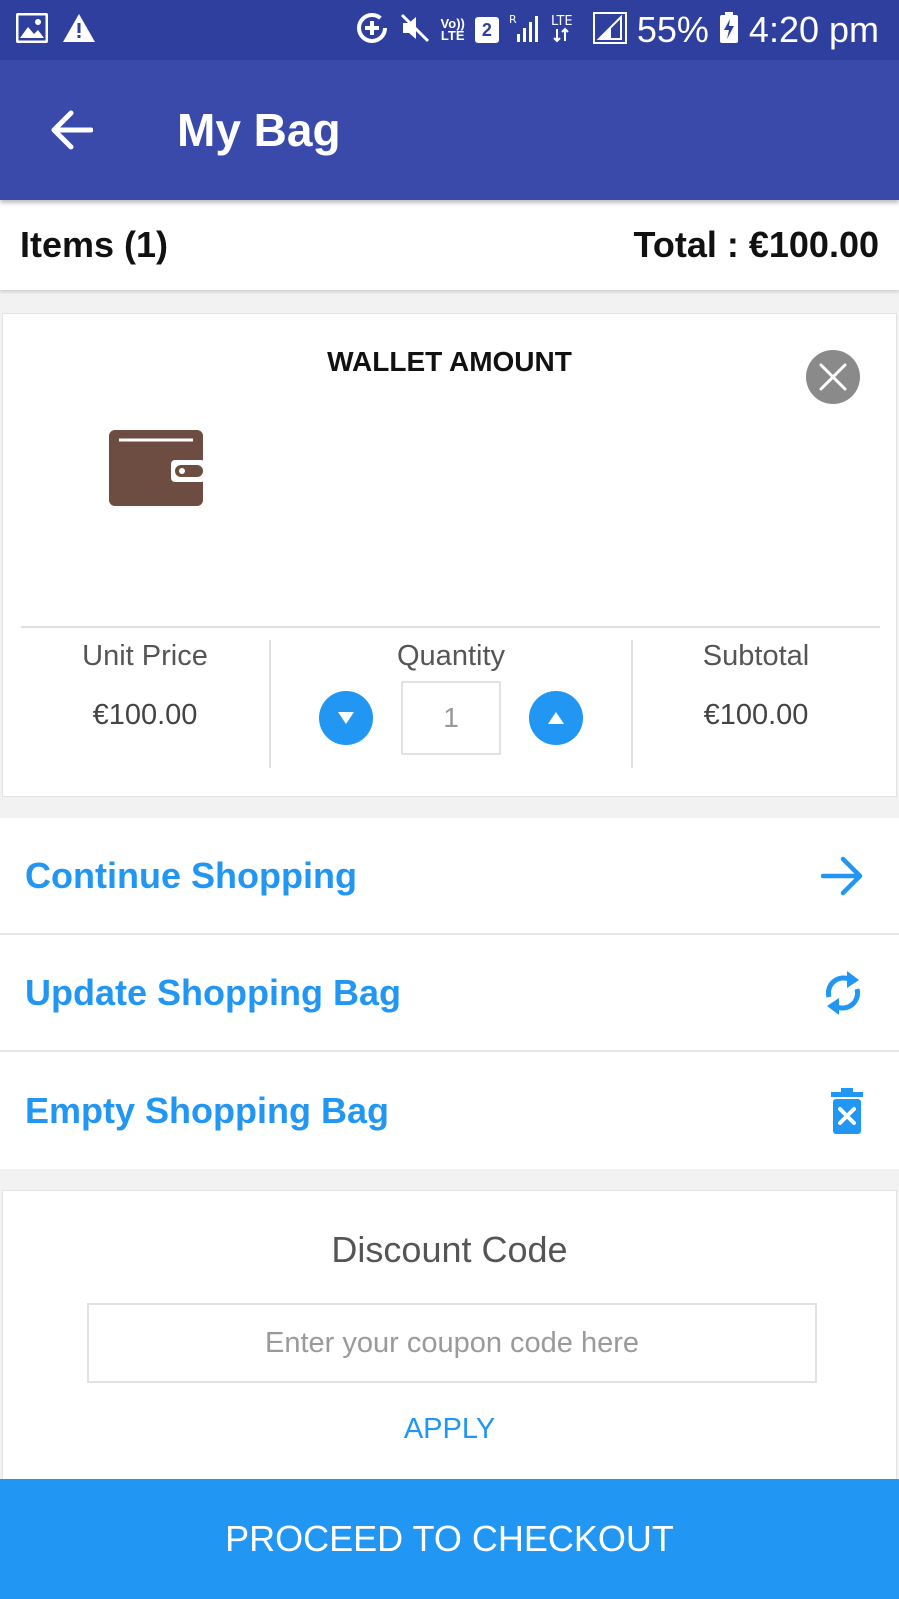 This screenshot has height=1599, width=899. I want to click on arrow-left-icon, so click(72, 130).